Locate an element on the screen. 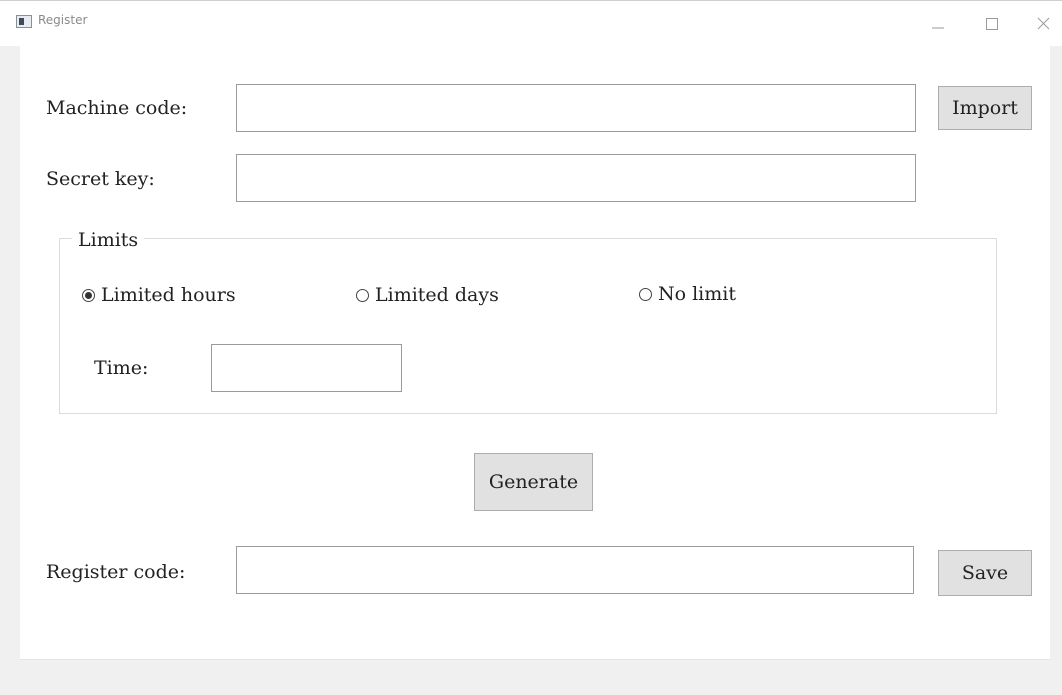  close-icon is located at coordinates (1043, 23).